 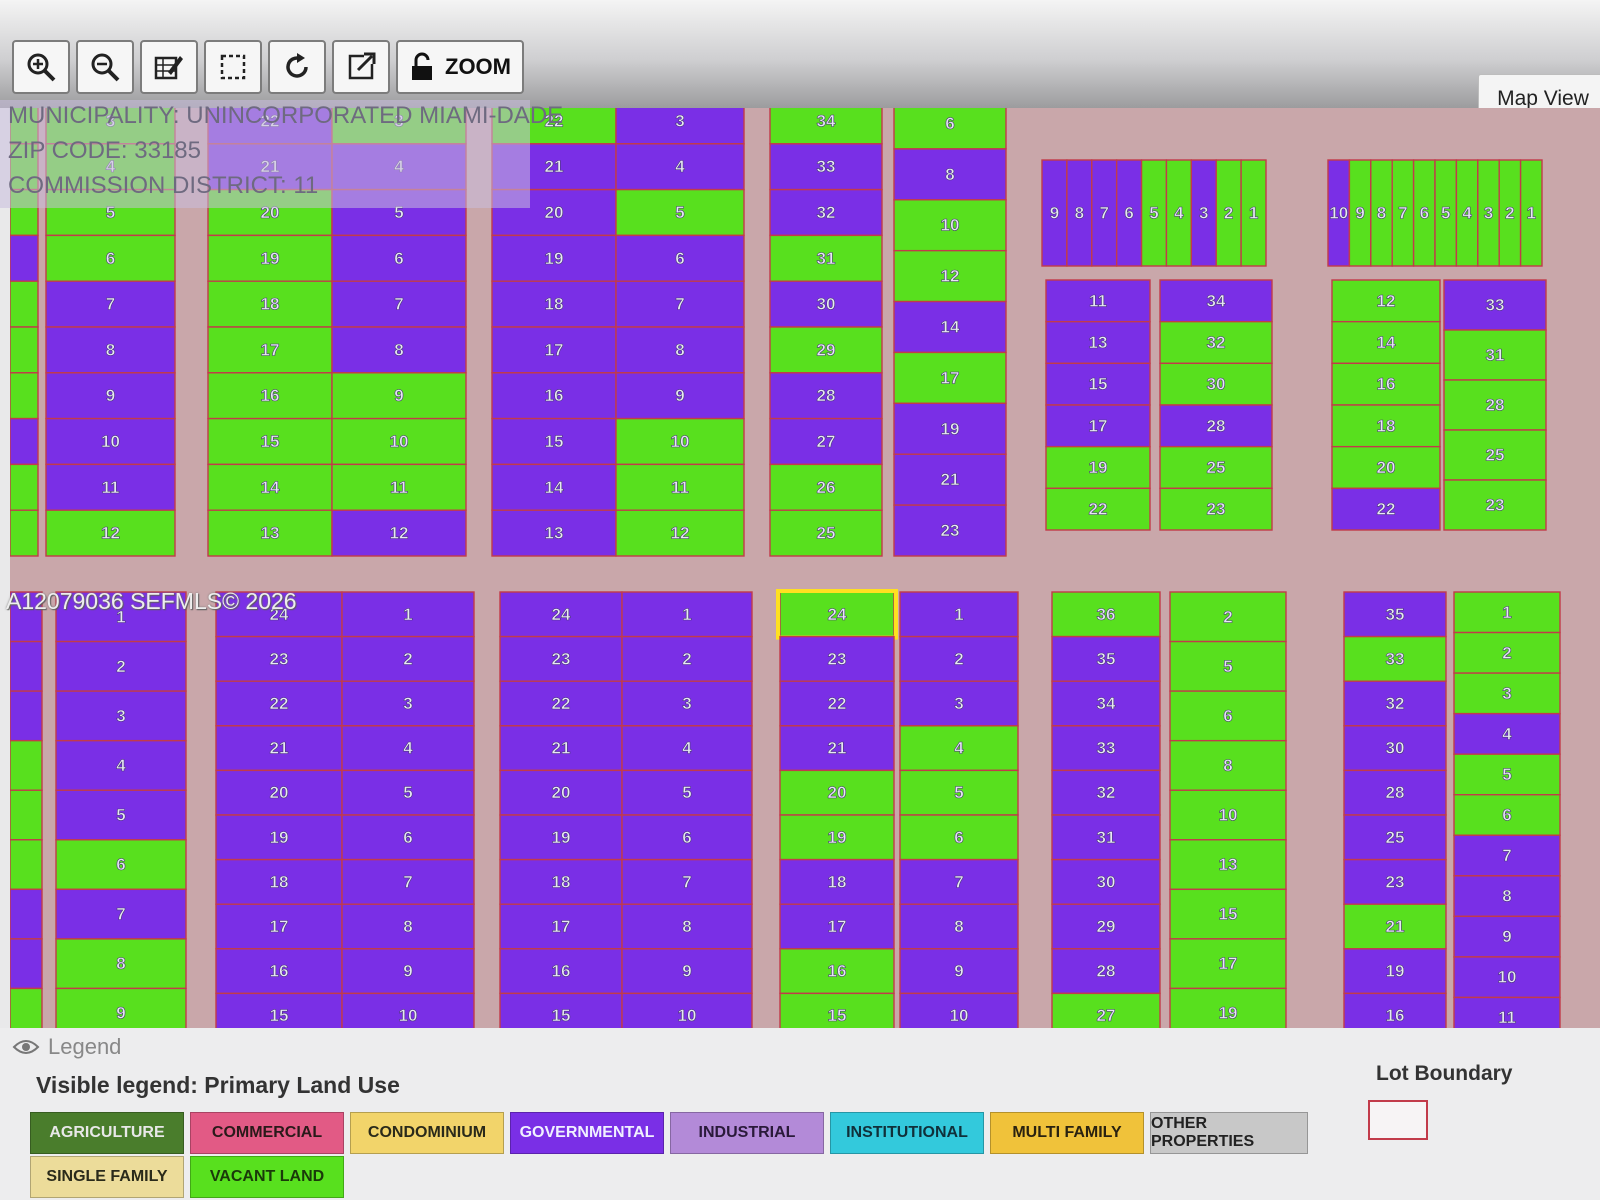 What do you see at coordinates (270, 395) in the screenshot?
I see `parcel-lot-number: 16` at bounding box center [270, 395].